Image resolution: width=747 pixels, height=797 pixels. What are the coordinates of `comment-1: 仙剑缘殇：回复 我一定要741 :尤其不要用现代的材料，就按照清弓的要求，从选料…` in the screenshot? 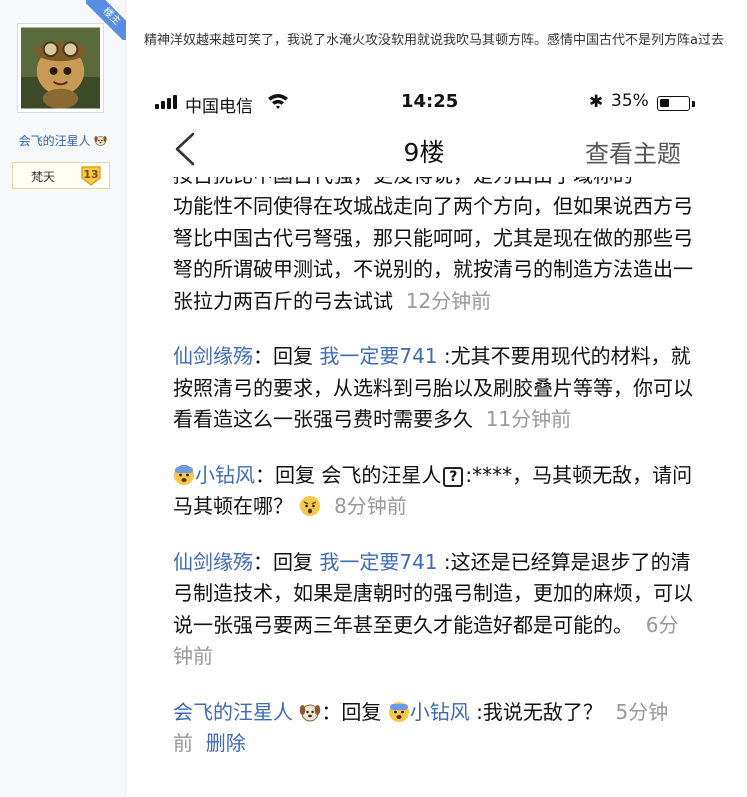 It's located at (433, 388).